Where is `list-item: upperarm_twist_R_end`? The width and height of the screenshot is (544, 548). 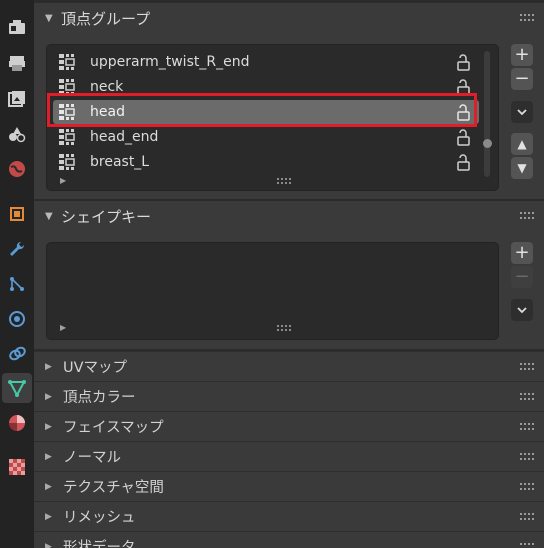 list-item: upperarm_twist_R_end is located at coordinates (266, 62).